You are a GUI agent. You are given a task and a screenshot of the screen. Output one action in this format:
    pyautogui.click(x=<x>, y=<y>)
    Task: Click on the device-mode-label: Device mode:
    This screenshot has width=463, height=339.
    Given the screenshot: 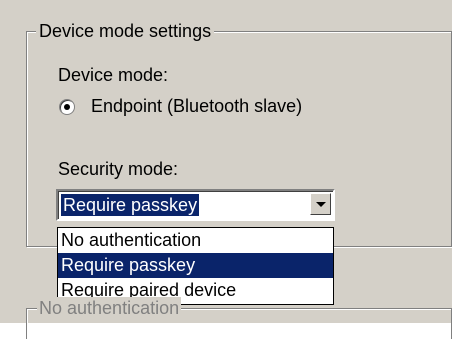 What is the action you would take?
    pyautogui.click(x=113, y=75)
    